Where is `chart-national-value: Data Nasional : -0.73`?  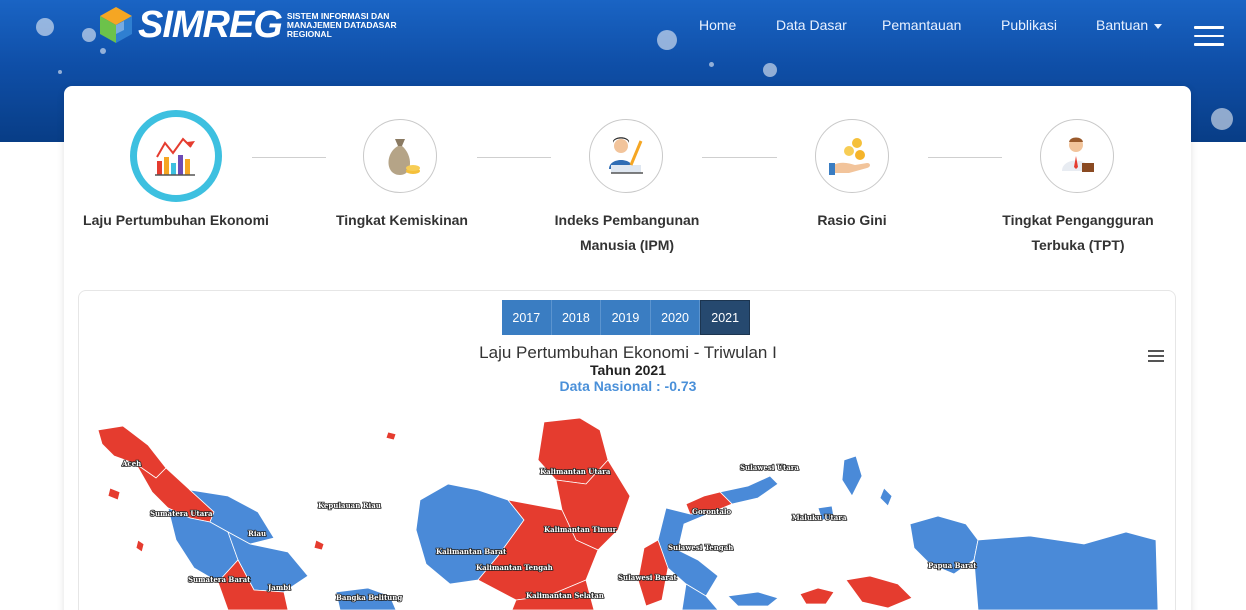
chart-national-value: Data Nasional : -0.73 is located at coordinates (628, 386).